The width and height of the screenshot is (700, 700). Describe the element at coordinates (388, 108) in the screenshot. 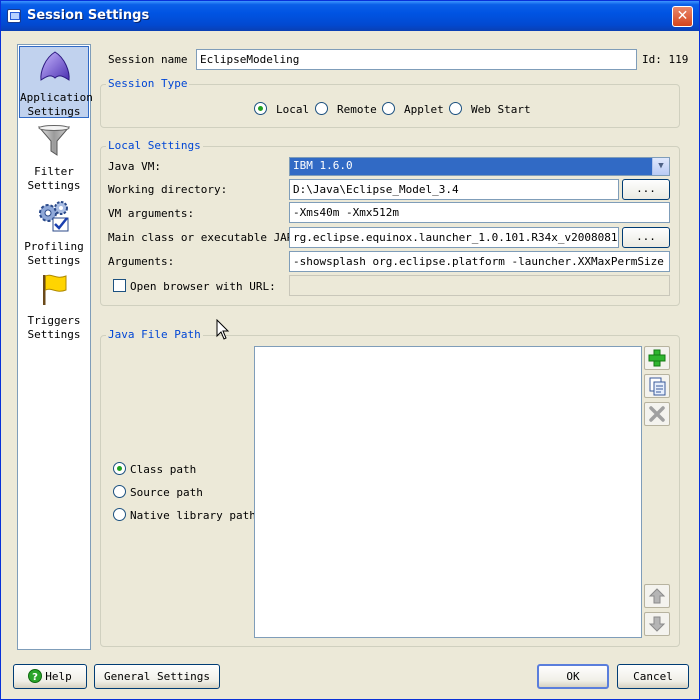

I see `radio-applet` at that location.